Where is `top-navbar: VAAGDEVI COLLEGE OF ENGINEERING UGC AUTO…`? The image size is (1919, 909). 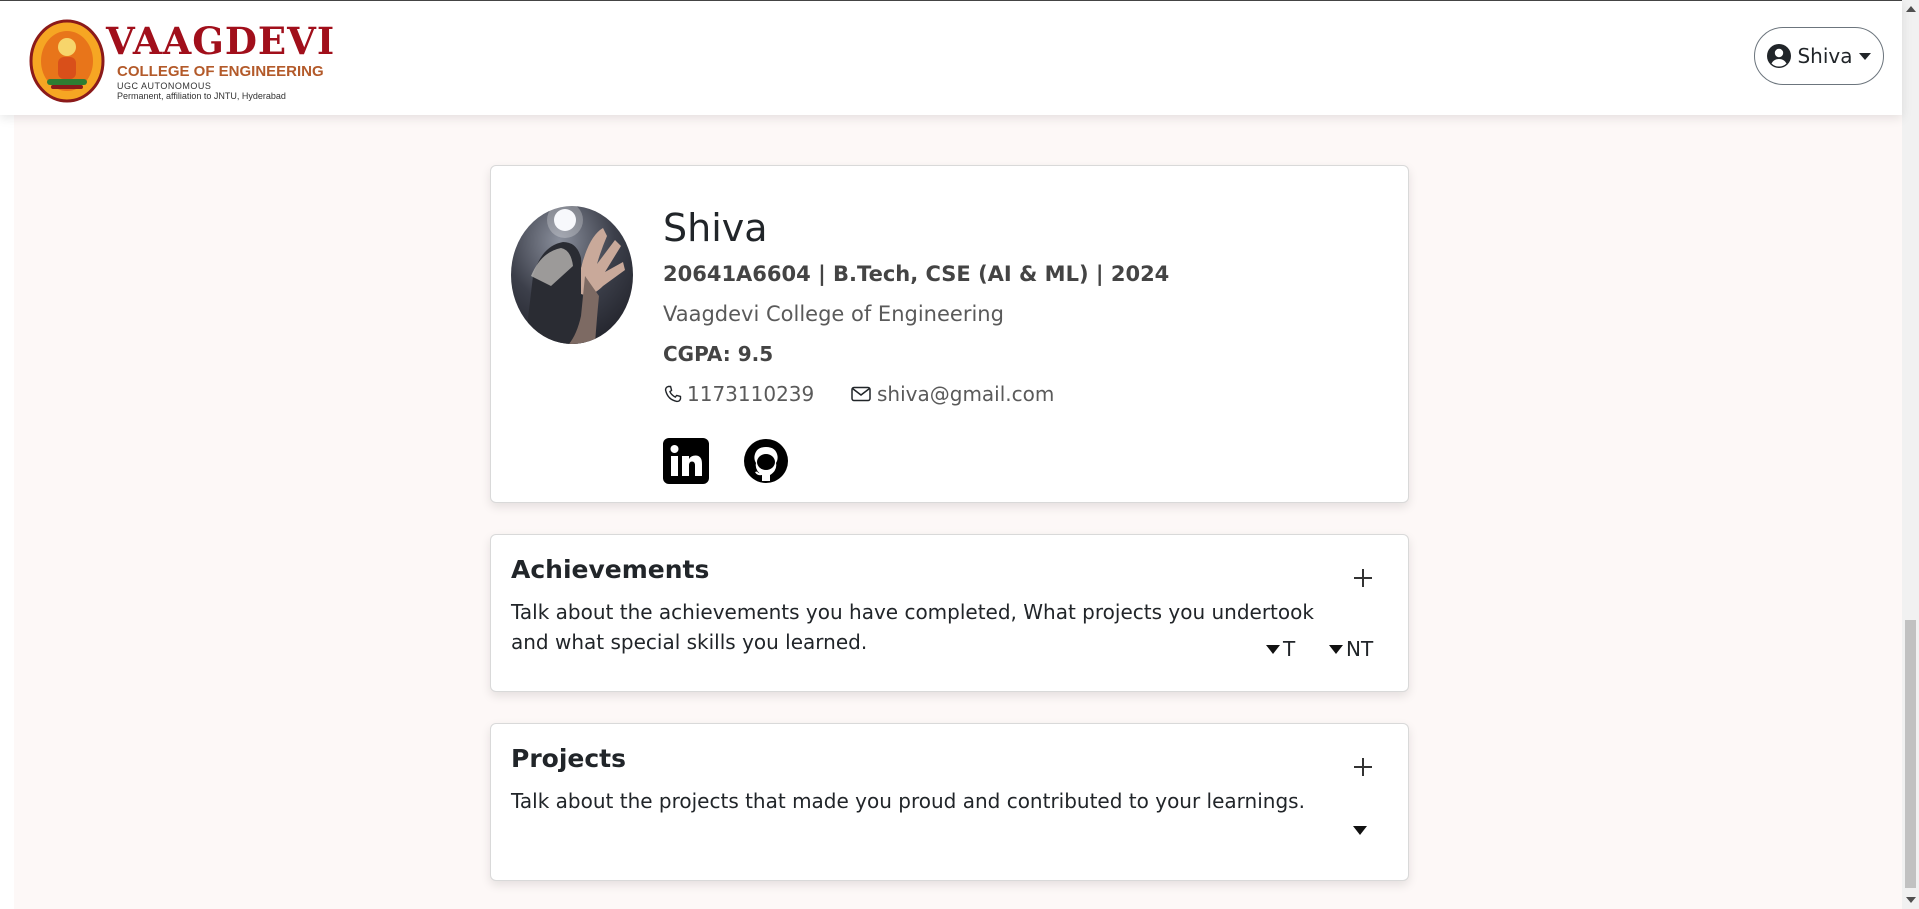
top-navbar: VAAGDEVI COLLEGE OF ENGINEERING UGC AUTO… is located at coordinates (951, 57).